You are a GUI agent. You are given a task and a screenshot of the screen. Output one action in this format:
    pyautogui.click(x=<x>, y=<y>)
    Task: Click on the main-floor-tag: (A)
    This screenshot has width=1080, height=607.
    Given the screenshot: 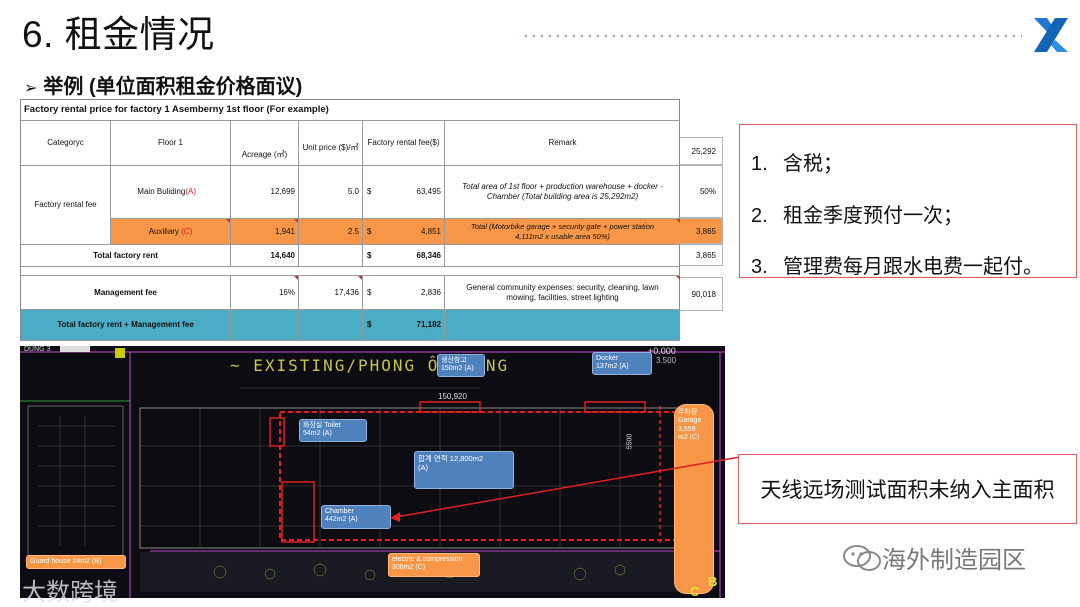 What is the action you would take?
    pyautogui.click(x=190, y=191)
    